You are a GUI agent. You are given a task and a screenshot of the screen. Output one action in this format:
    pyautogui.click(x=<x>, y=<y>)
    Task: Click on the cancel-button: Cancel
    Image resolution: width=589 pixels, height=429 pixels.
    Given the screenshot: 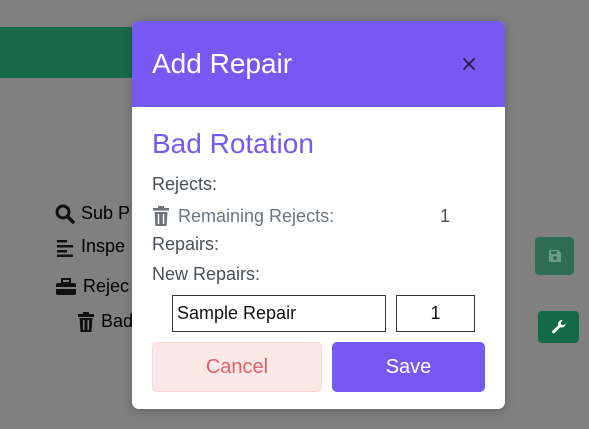 What is the action you would take?
    pyautogui.click(x=237, y=367)
    